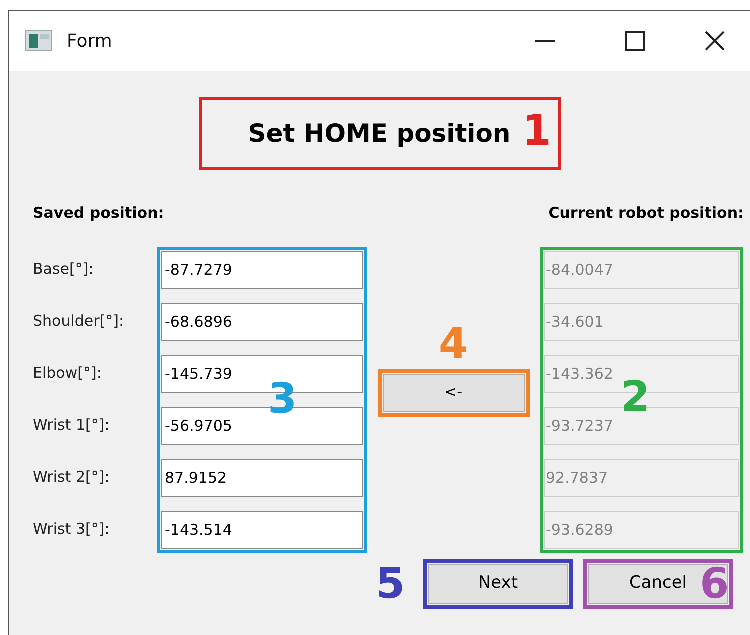 This screenshot has height=635, width=750. What do you see at coordinates (262, 529) in the screenshot?
I see `saved-value-field: -143.514` at bounding box center [262, 529].